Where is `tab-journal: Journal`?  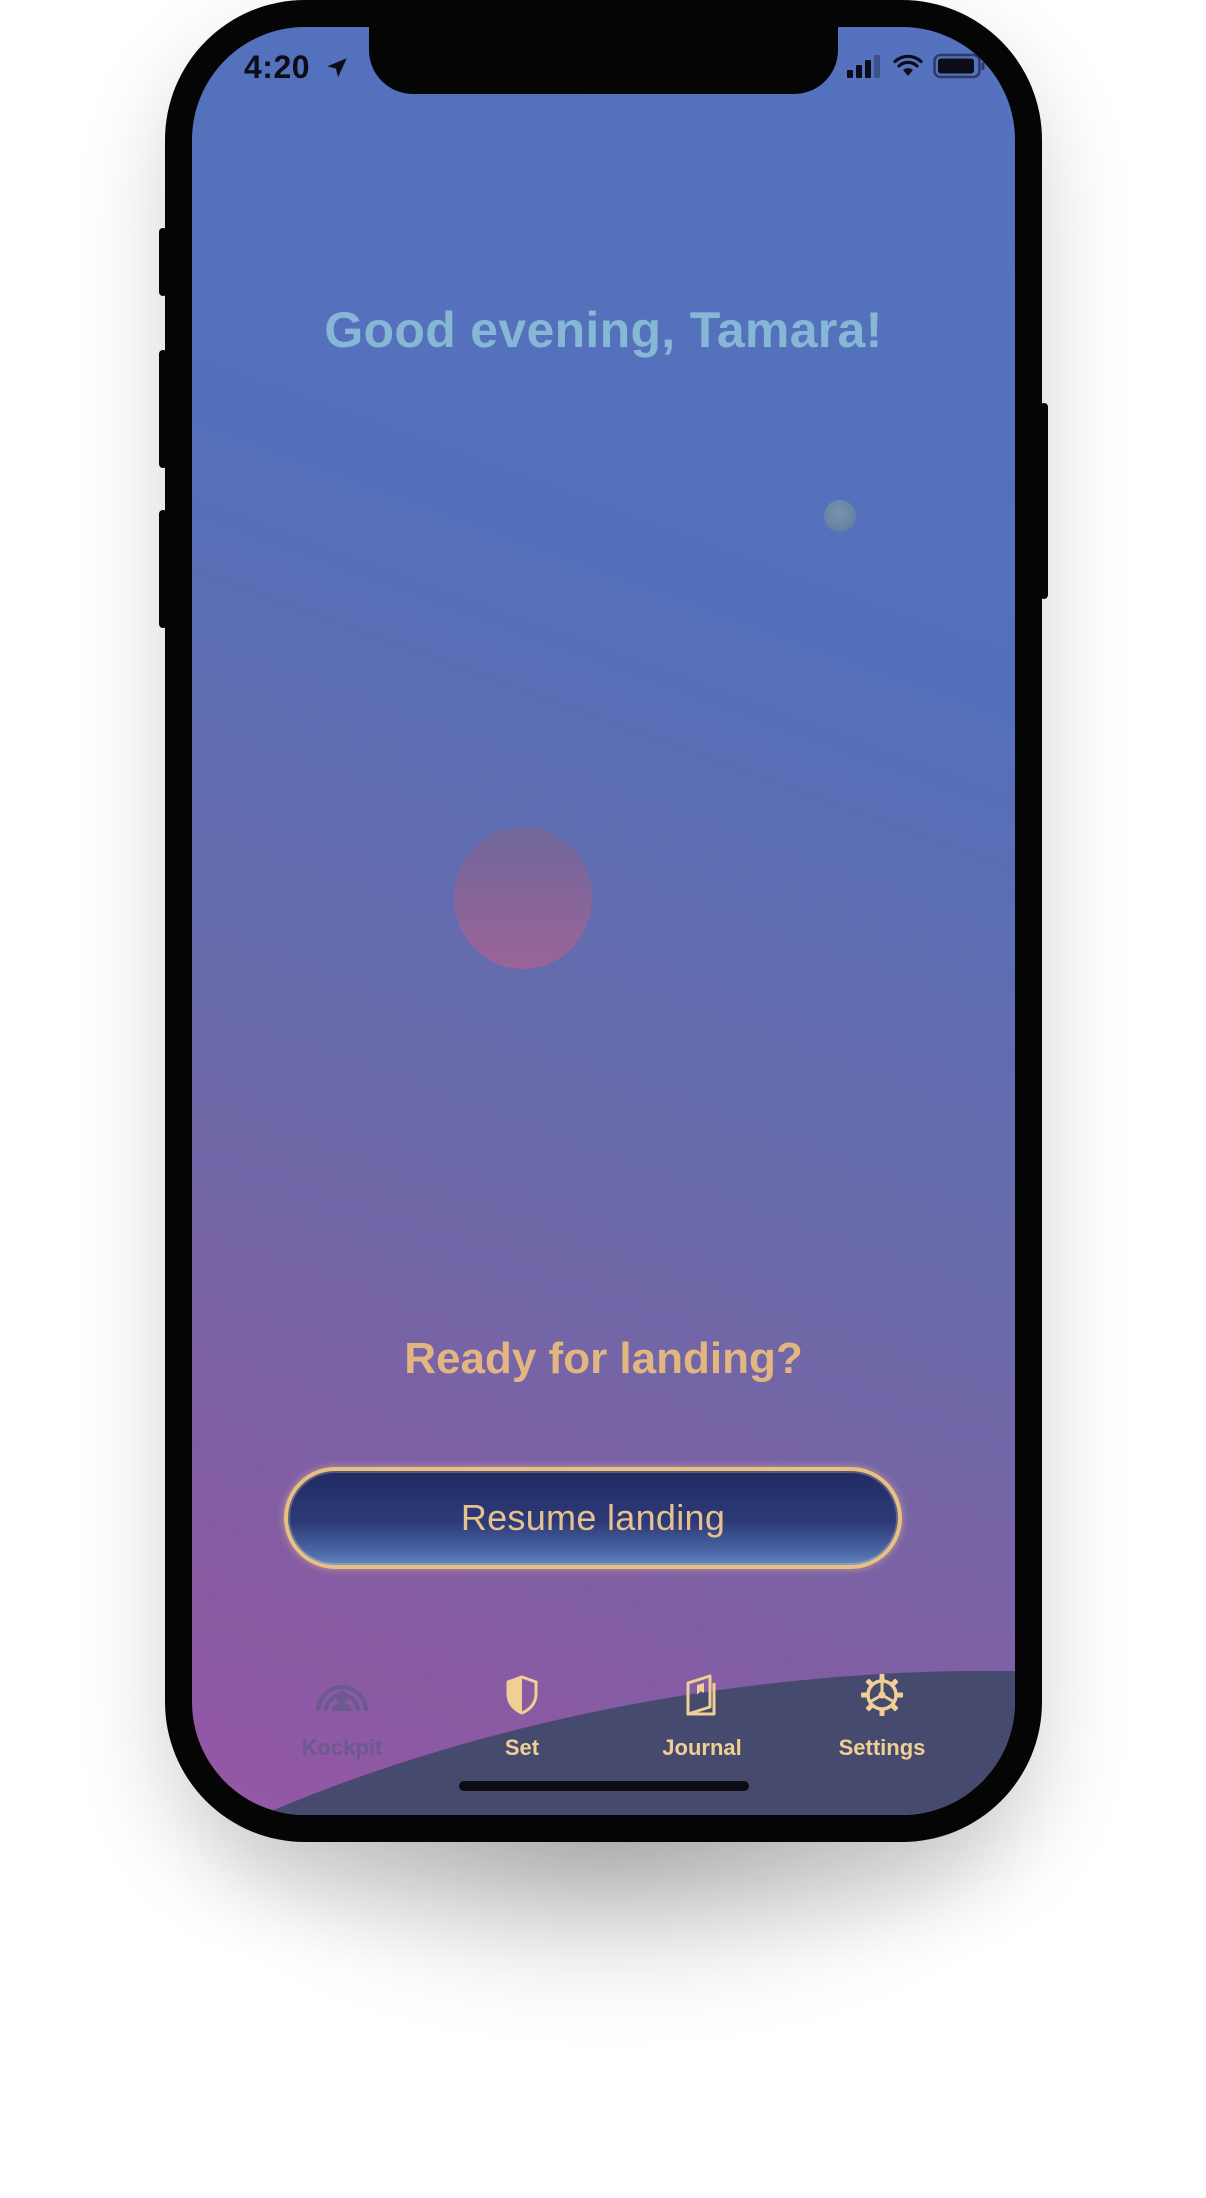
tab-journal: Journal is located at coordinates (702, 1714).